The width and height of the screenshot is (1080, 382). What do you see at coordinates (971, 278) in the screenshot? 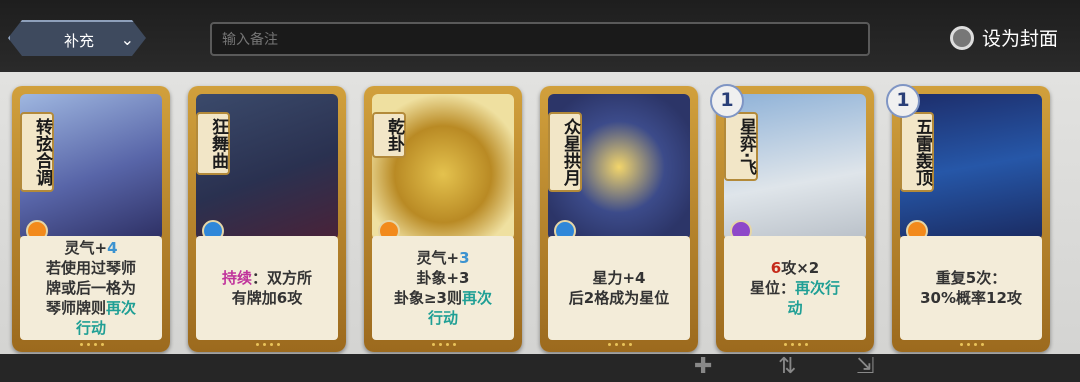
I see `card-description-text: 重复5次：` at bounding box center [971, 278].